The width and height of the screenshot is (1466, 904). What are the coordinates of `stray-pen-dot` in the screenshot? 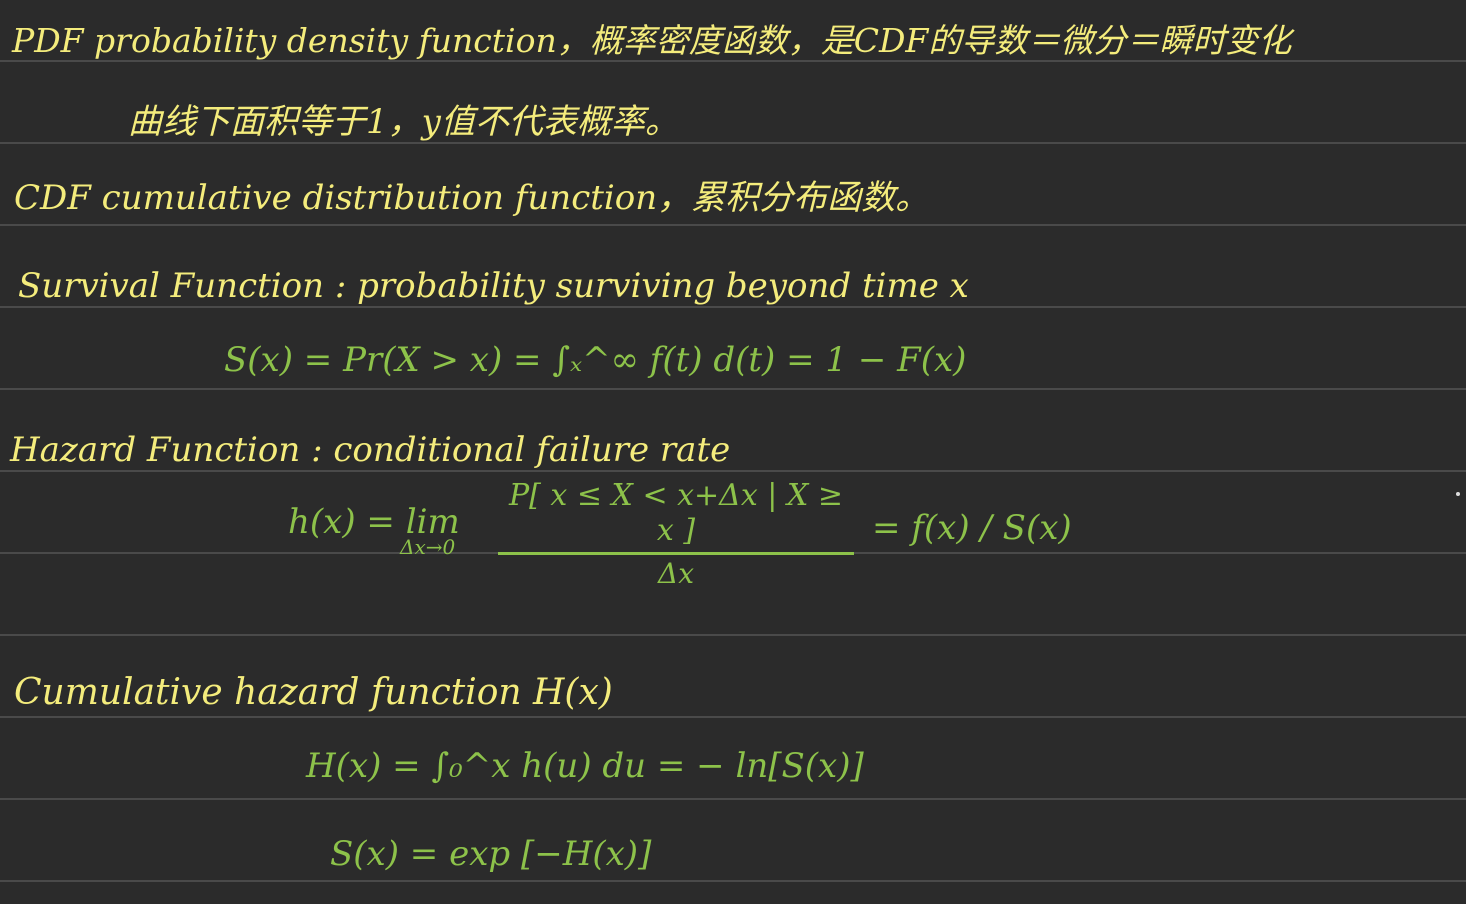 It's located at (1458, 494).